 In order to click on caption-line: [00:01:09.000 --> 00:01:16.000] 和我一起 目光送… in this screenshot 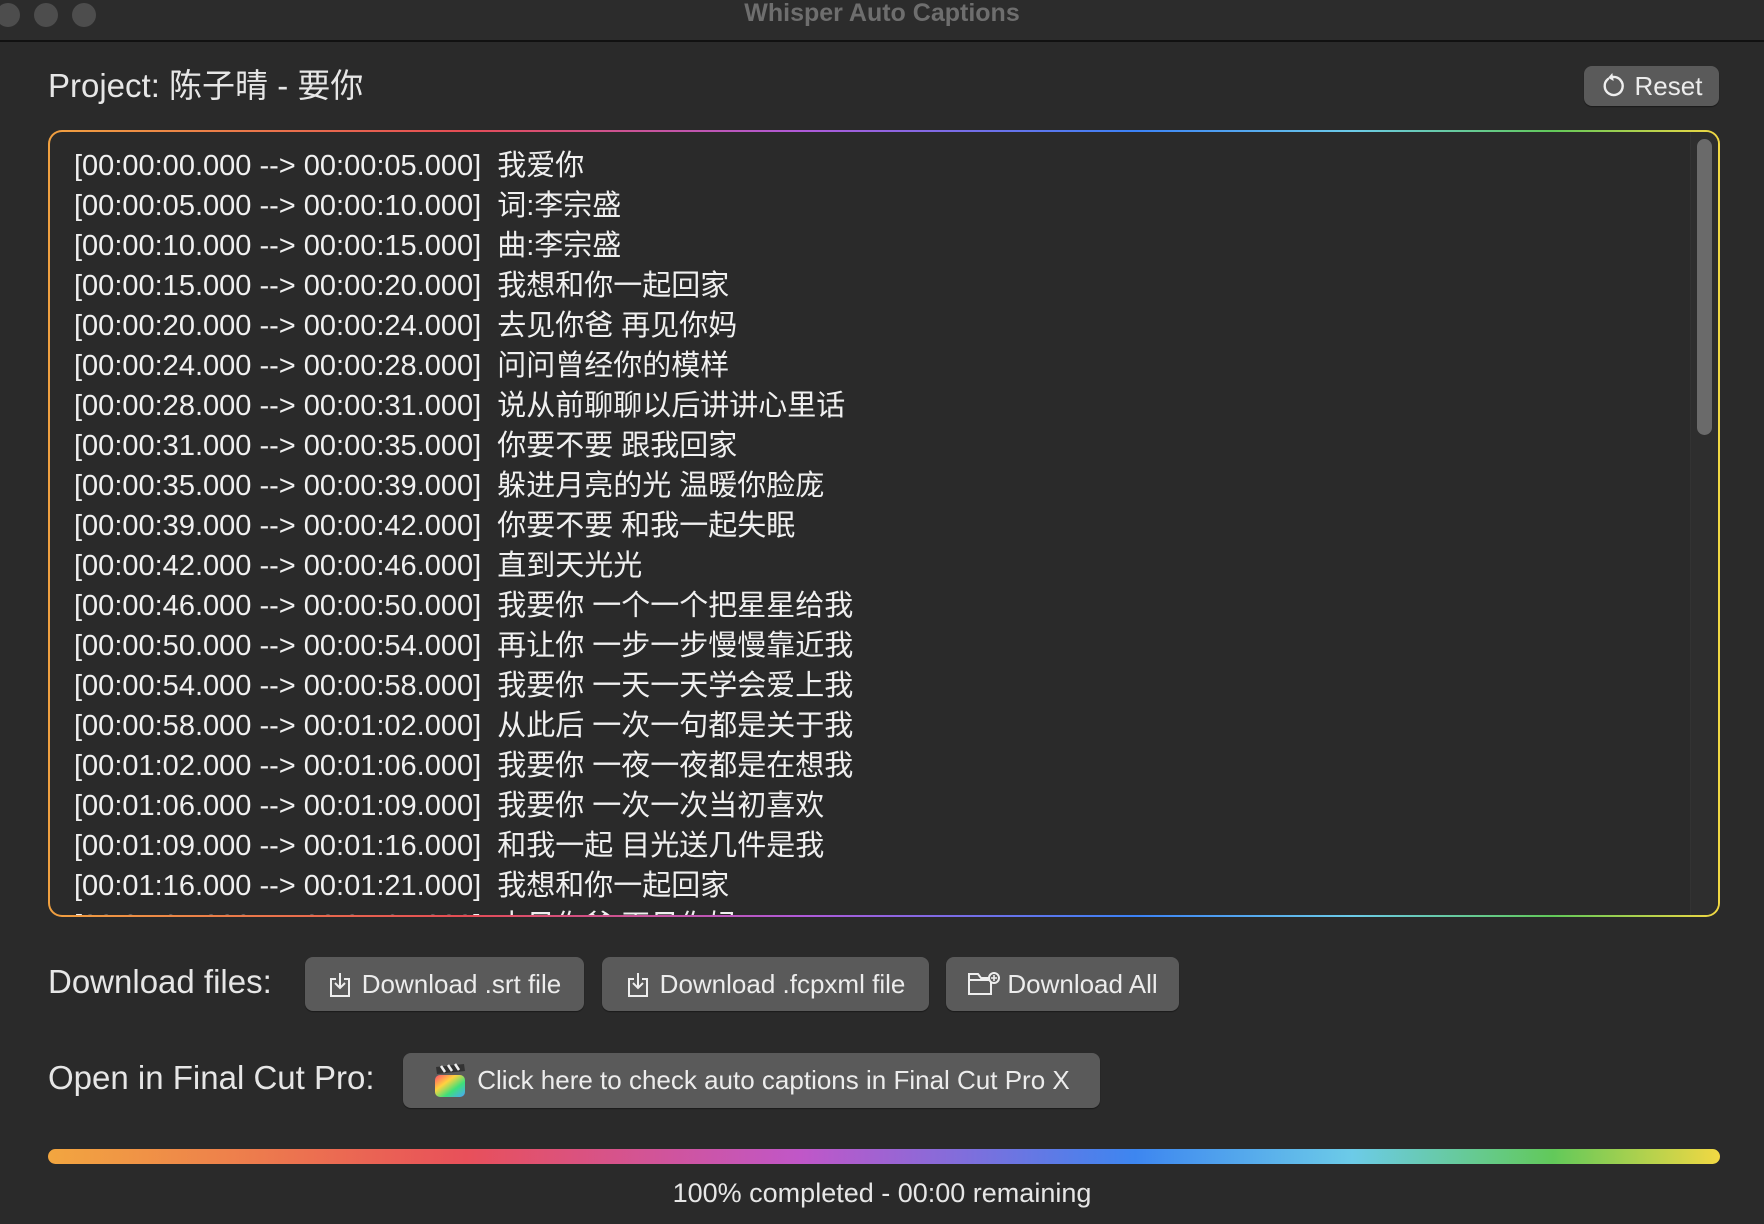, I will do `click(449, 846)`.